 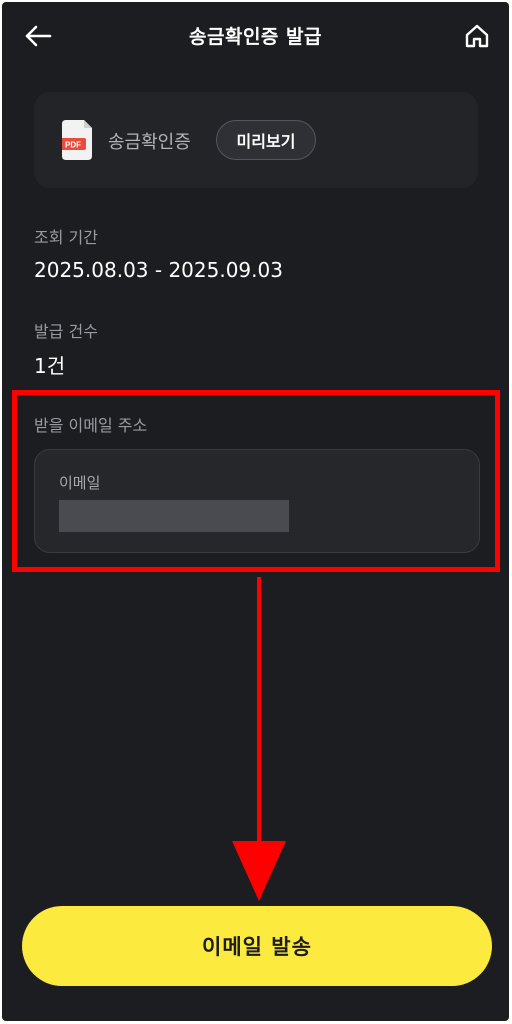 What do you see at coordinates (66, 331) in the screenshot?
I see `count-label: 발급 건수` at bounding box center [66, 331].